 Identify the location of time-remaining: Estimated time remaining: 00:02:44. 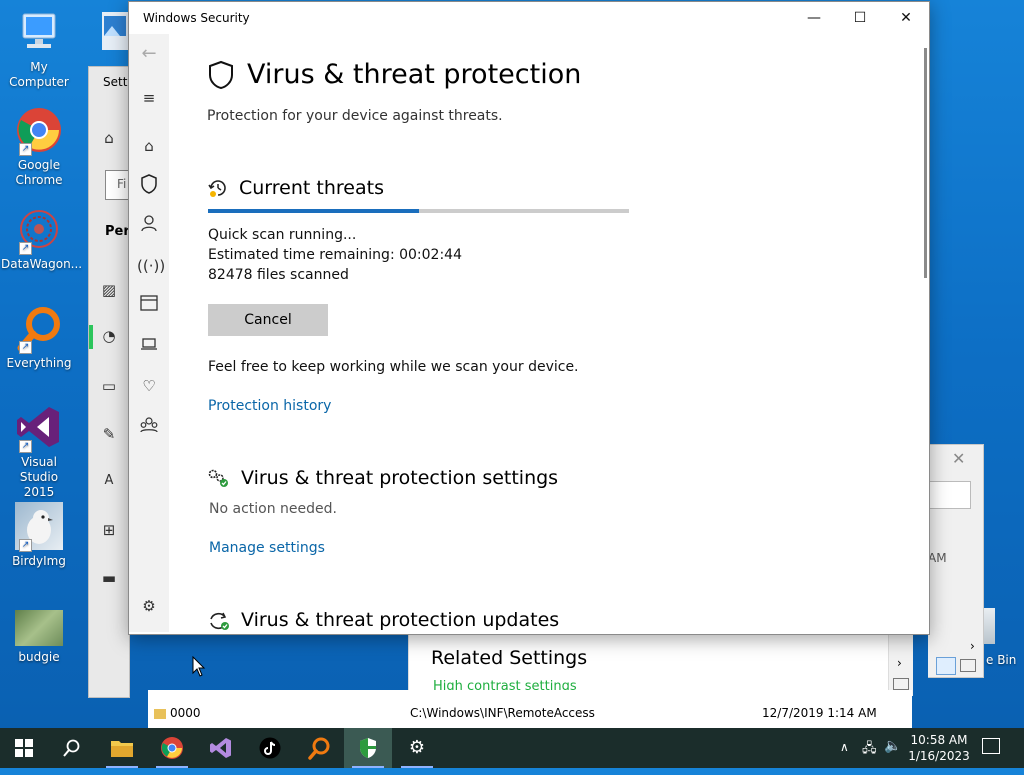
(335, 255).